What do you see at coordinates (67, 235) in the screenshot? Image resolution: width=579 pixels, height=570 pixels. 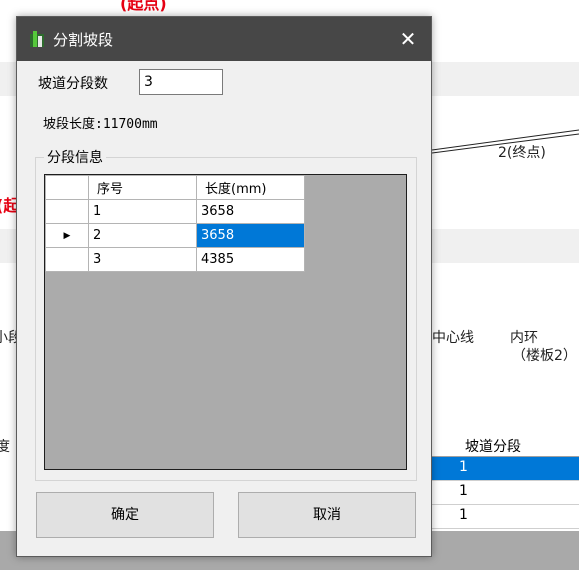 I see `current-row-arrow-icon: ▶` at bounding box center [67, 235].